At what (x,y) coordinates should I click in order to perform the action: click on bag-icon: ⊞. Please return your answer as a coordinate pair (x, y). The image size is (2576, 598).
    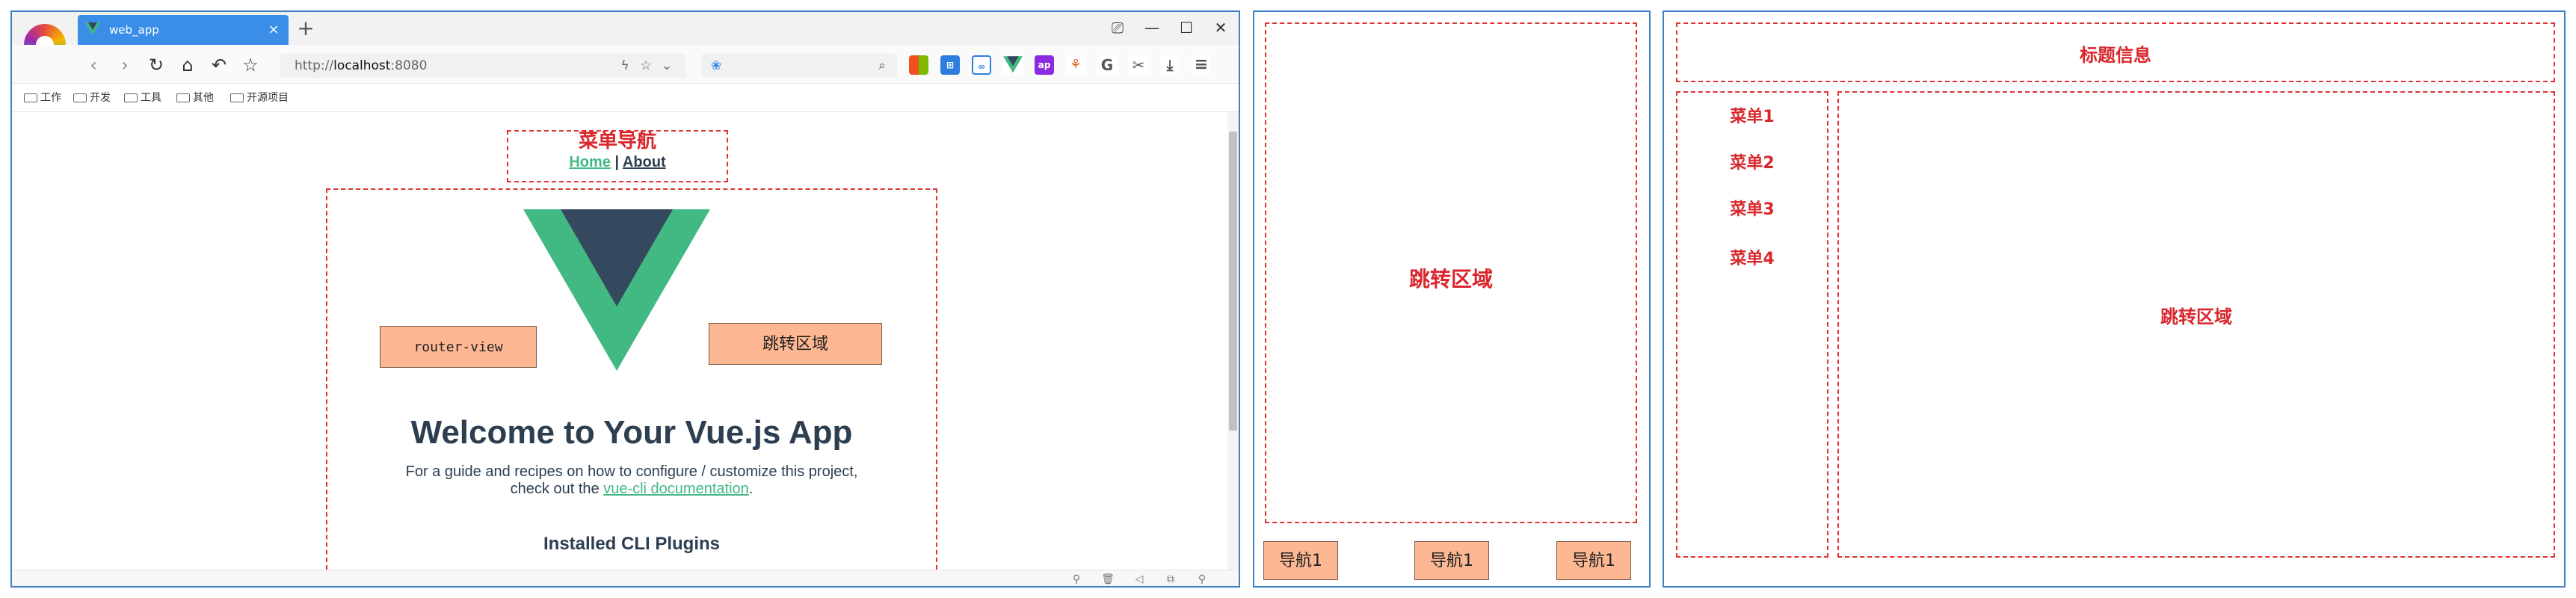
    Looking at the image, I should click on (950, 65).